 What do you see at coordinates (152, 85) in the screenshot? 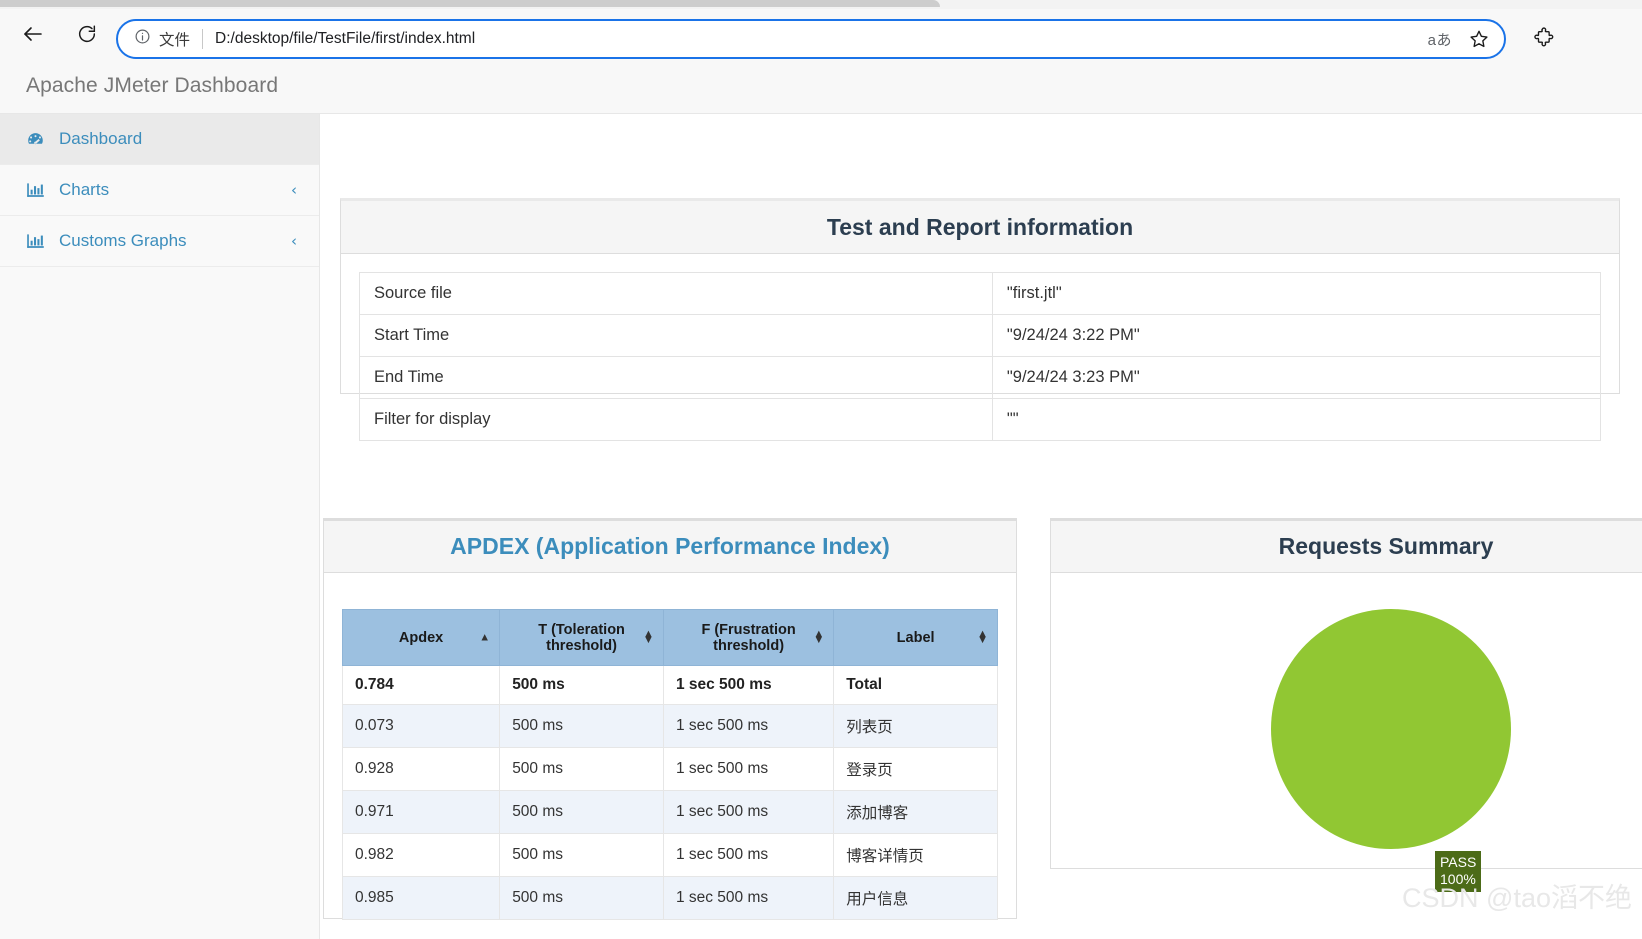
I see `page-title: Apache JMeter Dashboard` at bounding box center [152, 85].